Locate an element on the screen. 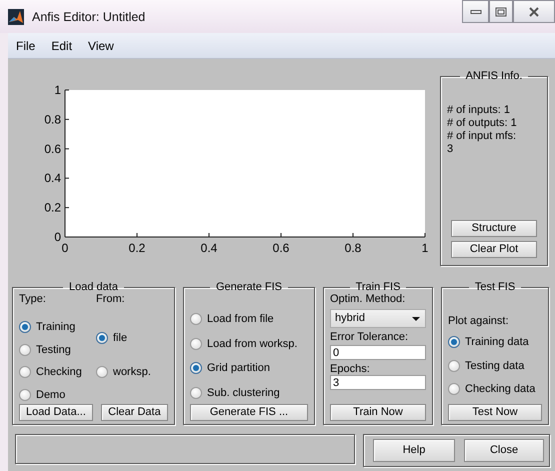  window-close-button is located at coordinates (534, 11).